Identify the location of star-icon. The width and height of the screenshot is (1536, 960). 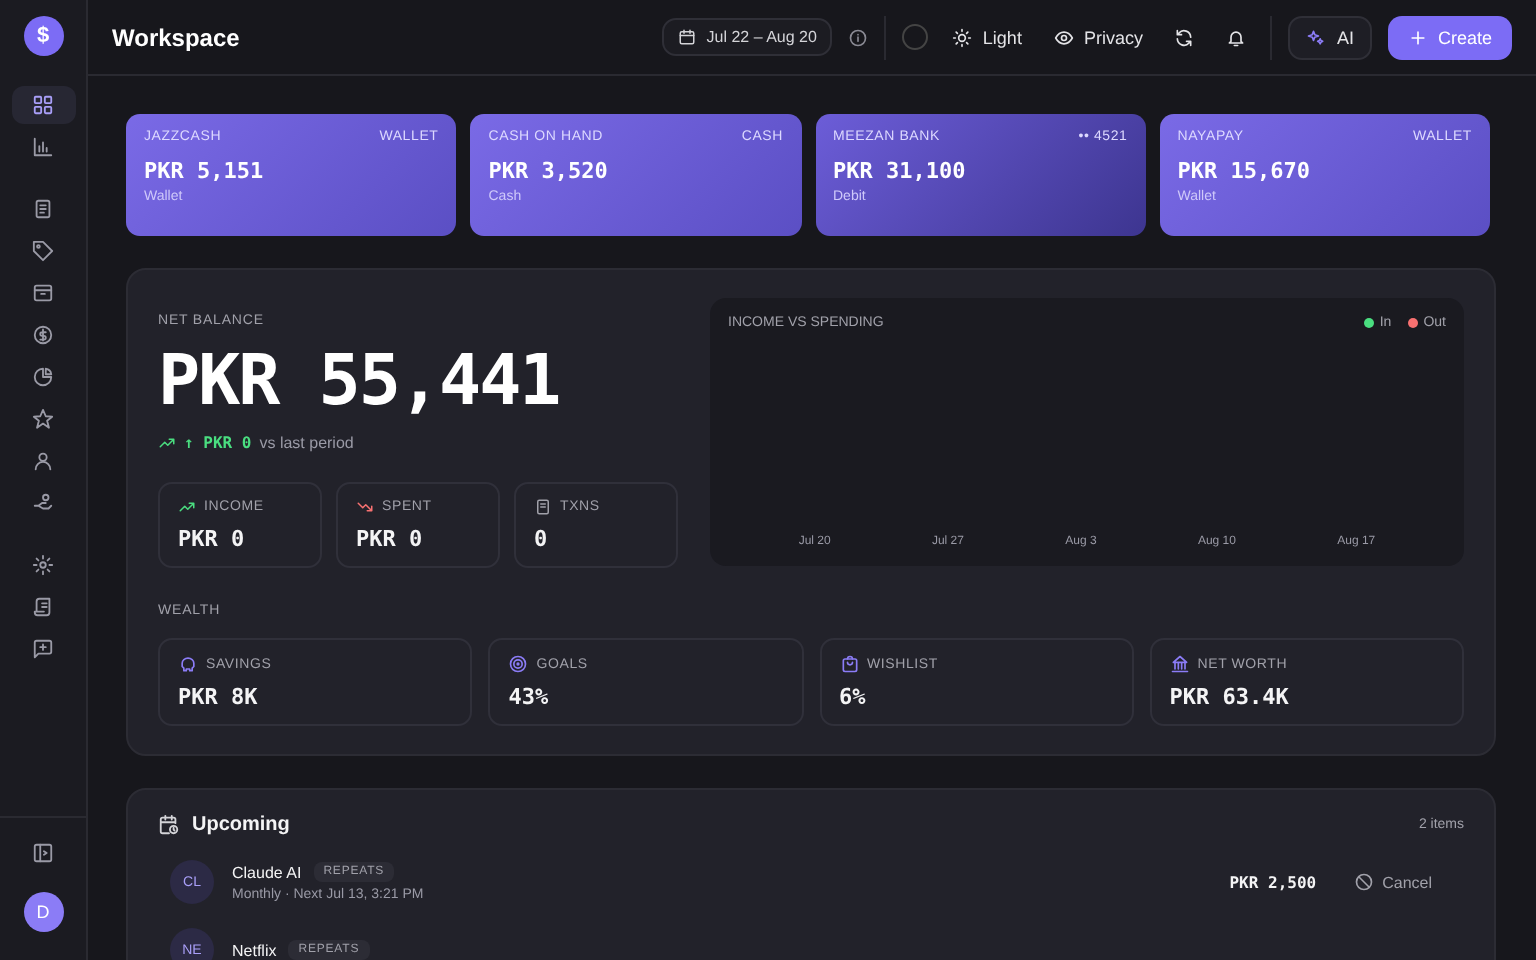
(43, 419).